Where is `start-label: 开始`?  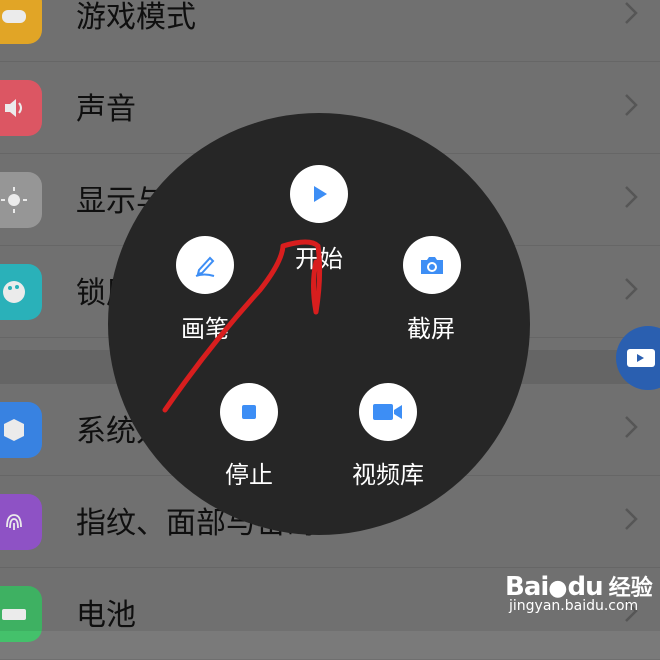 start-label: 开始 is located at coordinates (319, 259).